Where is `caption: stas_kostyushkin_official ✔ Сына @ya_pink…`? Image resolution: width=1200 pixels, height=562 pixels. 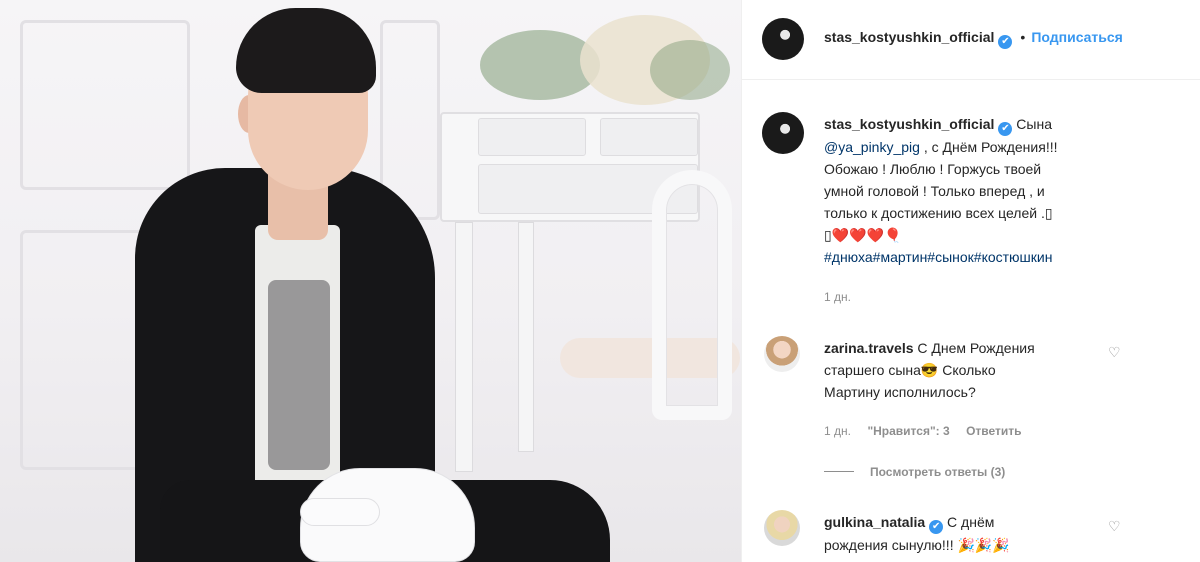
caption: stas_kostyushkin_official ✔ Сына @ya_pink… is located at coordinates (1004, 190).